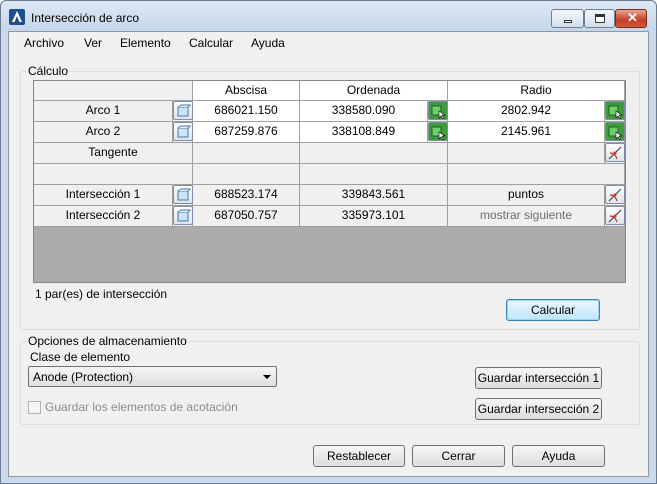 The height and width of the screenshot is (484, 657). I want to click on row-label-blank, so click(113, 174).